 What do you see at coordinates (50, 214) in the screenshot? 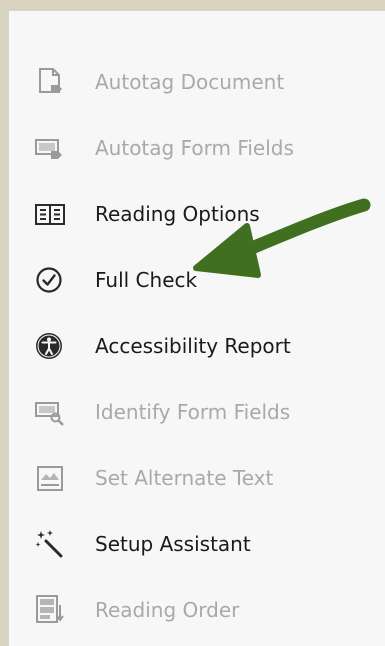
I see `reading-options-icon` at bounding box center [50, 214].